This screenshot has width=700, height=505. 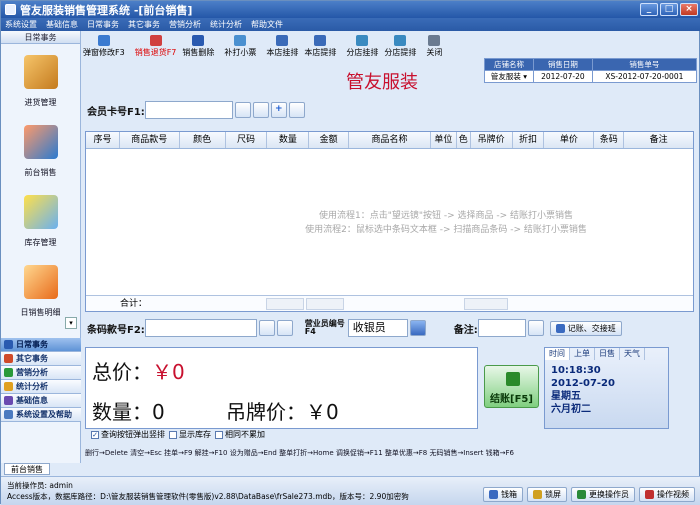 What do you see at coordinates (537, 494) in the screenshot?
I see `lock-icon` at bounding box center [537, 494].